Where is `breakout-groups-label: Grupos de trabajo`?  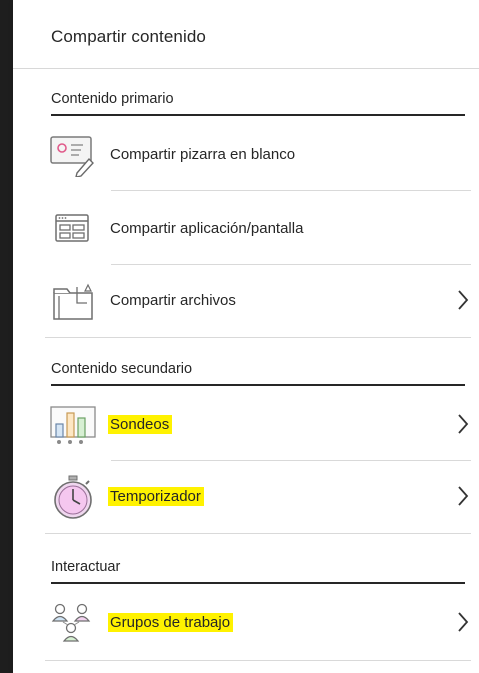
breakout-groups-label: Grupos de trabajo is located at coordinates (171, 622).